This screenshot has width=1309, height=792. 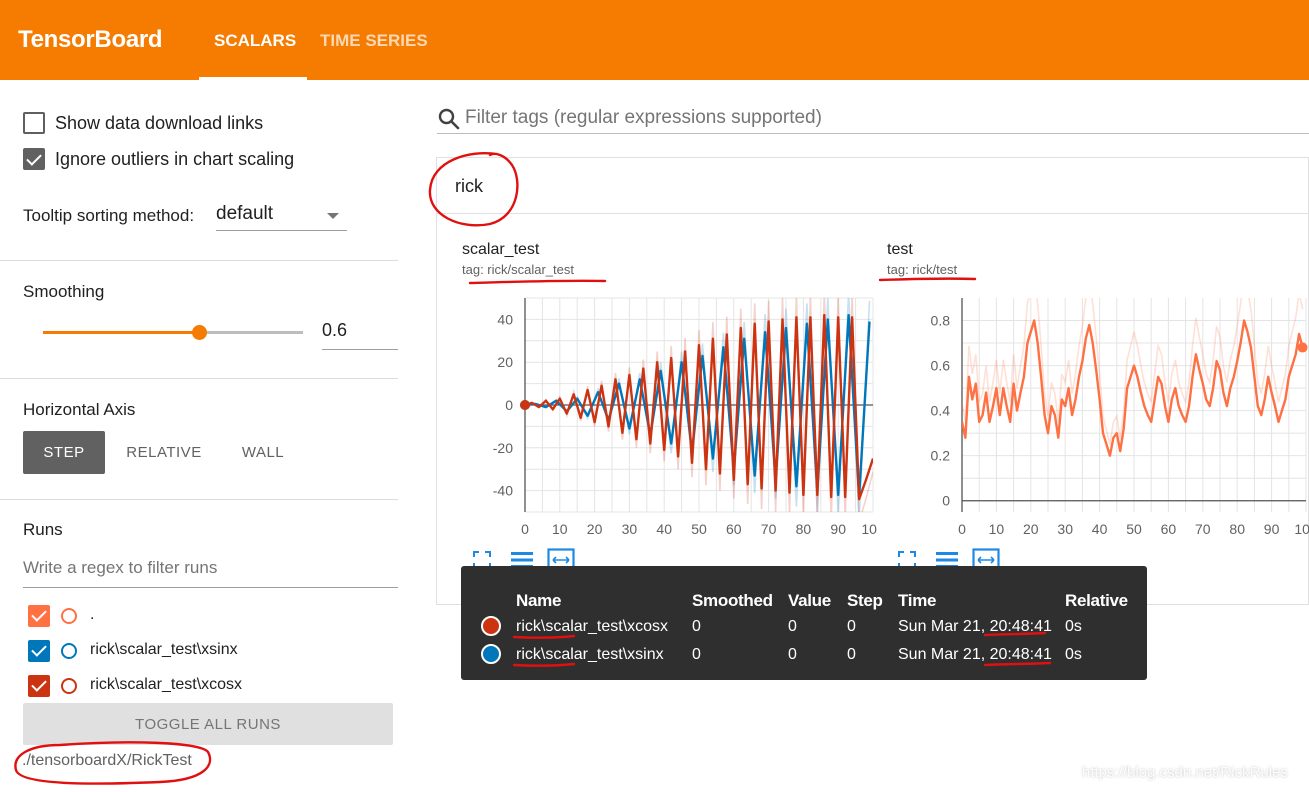 I want to click on plot-area, so click(x=1133, y=377).